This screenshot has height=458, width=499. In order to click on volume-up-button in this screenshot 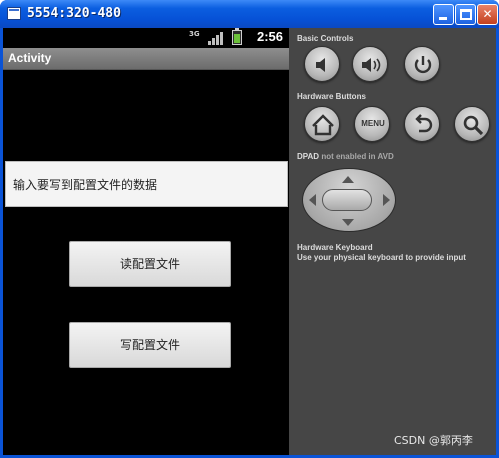, I will do `click(370, 64)`.